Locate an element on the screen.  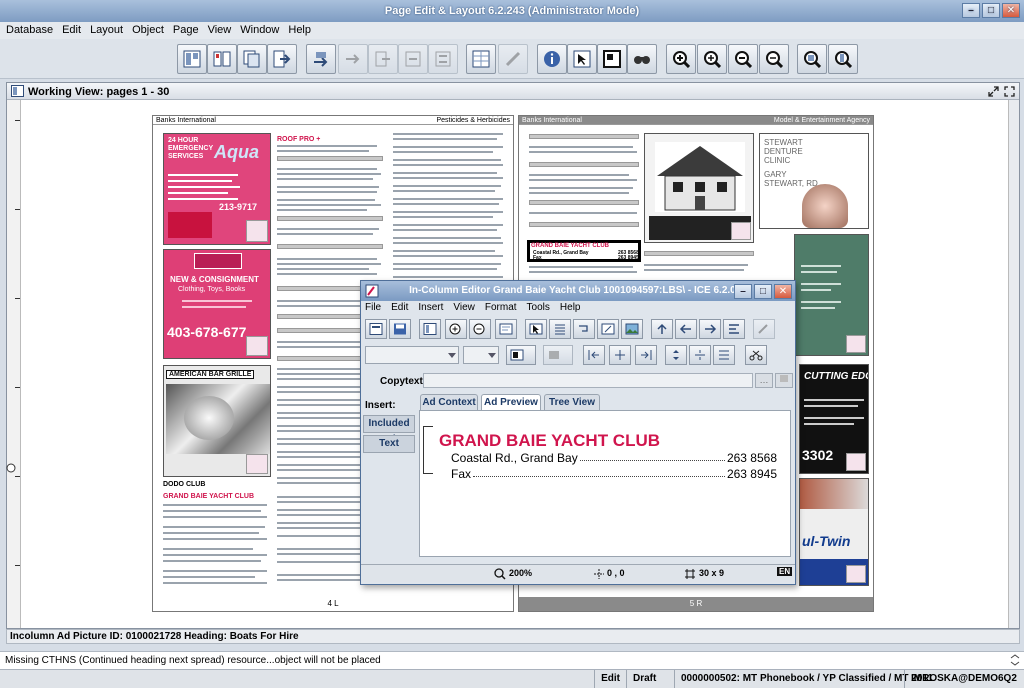
ice-menu-file: File is located at coordinates (376, 308).